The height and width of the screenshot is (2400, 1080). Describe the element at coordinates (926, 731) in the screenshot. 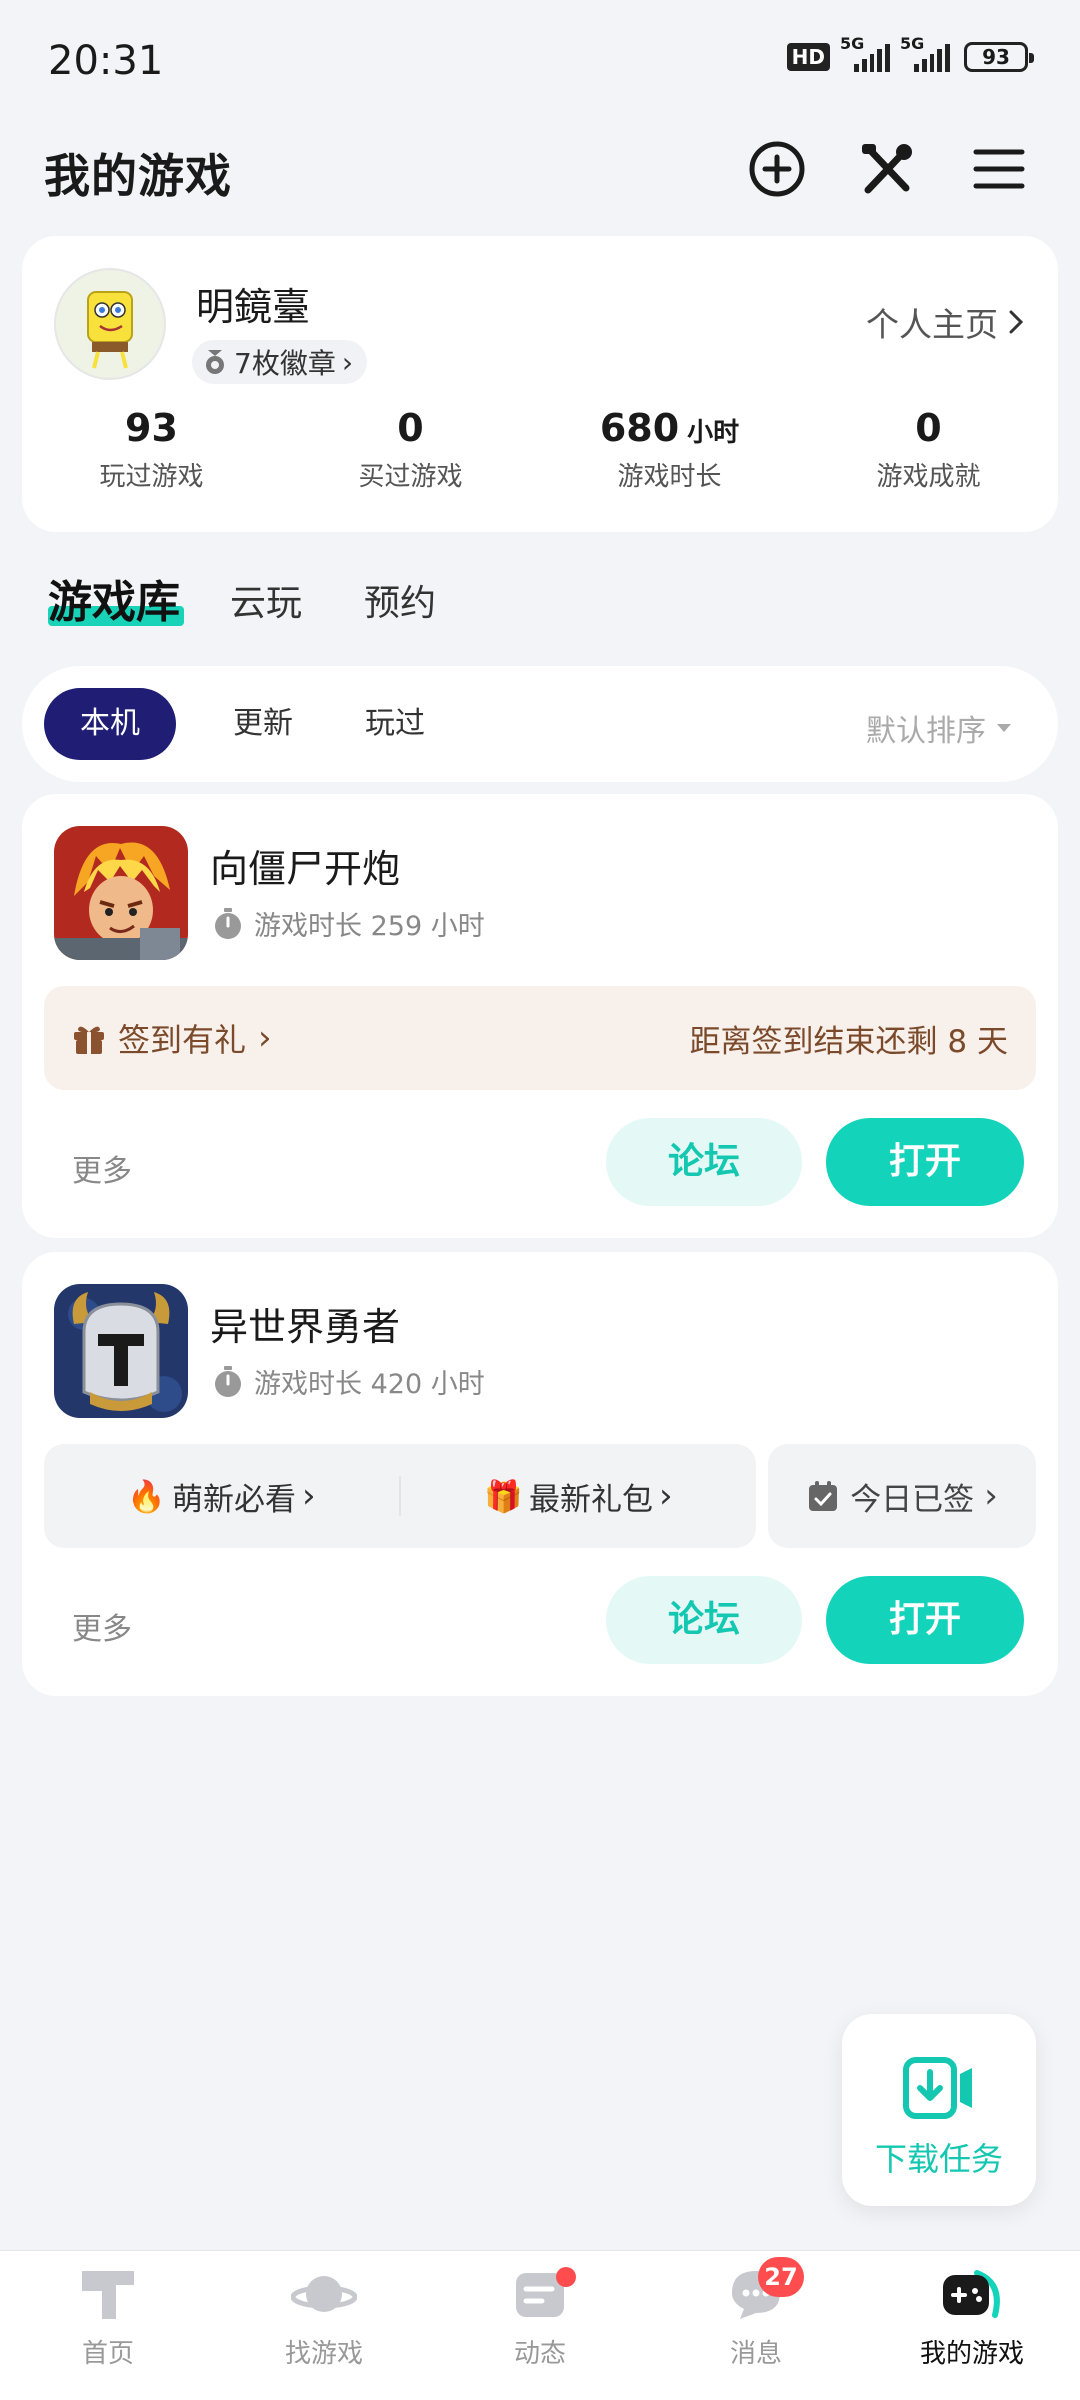

I see `sort-label: 默认排序` at that location.